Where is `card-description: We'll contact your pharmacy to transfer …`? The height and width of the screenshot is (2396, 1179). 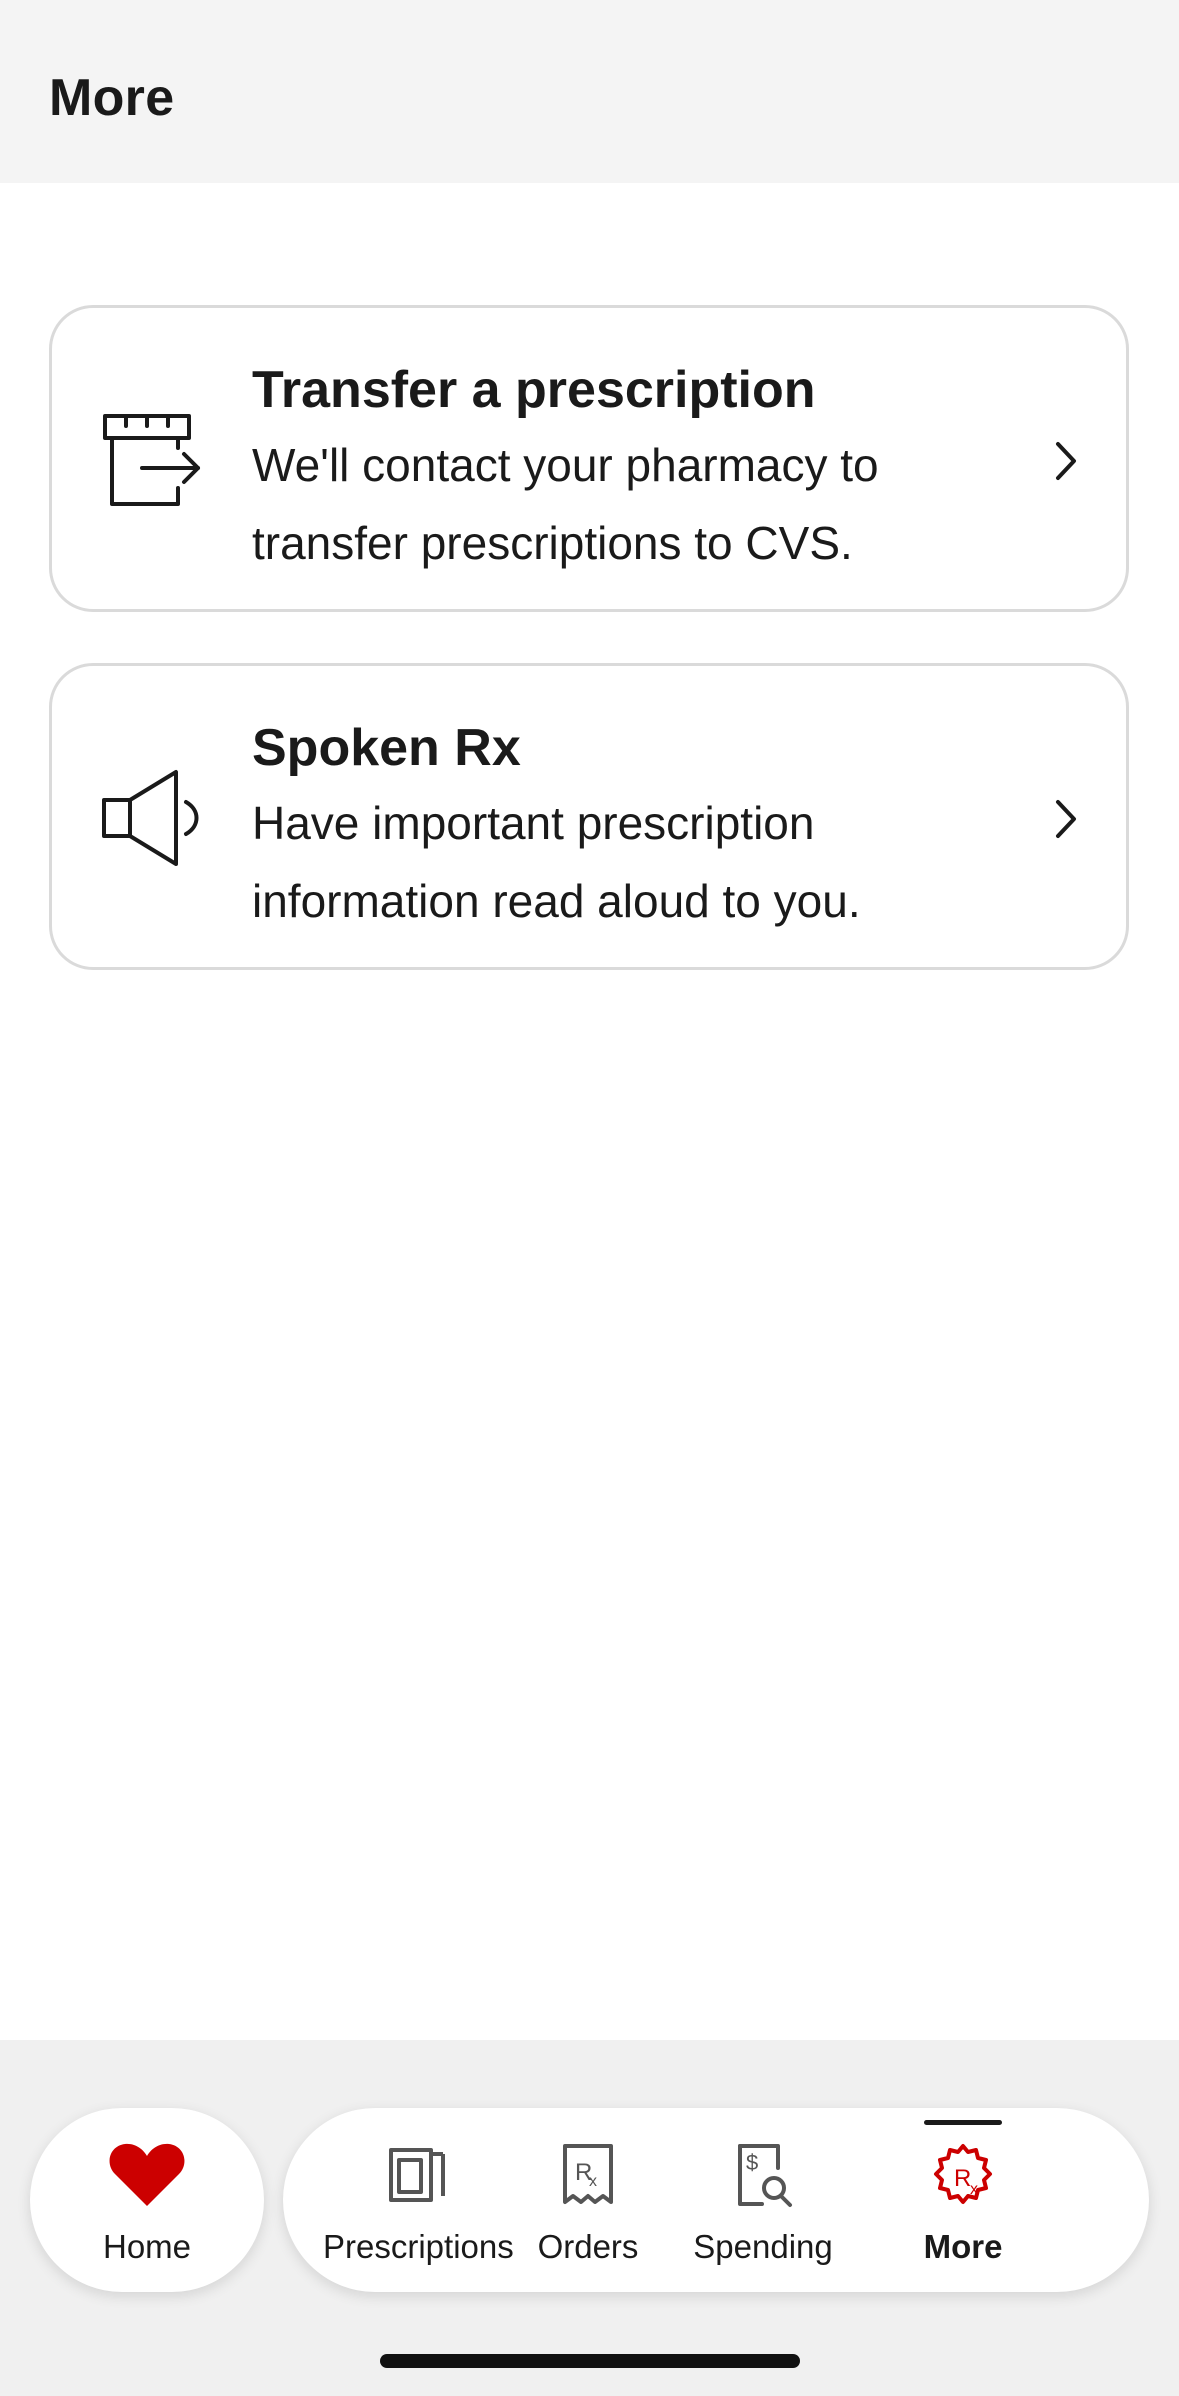 card-description: We'll contact your pharmacy to transfer … is located at coordinates (565, 504).